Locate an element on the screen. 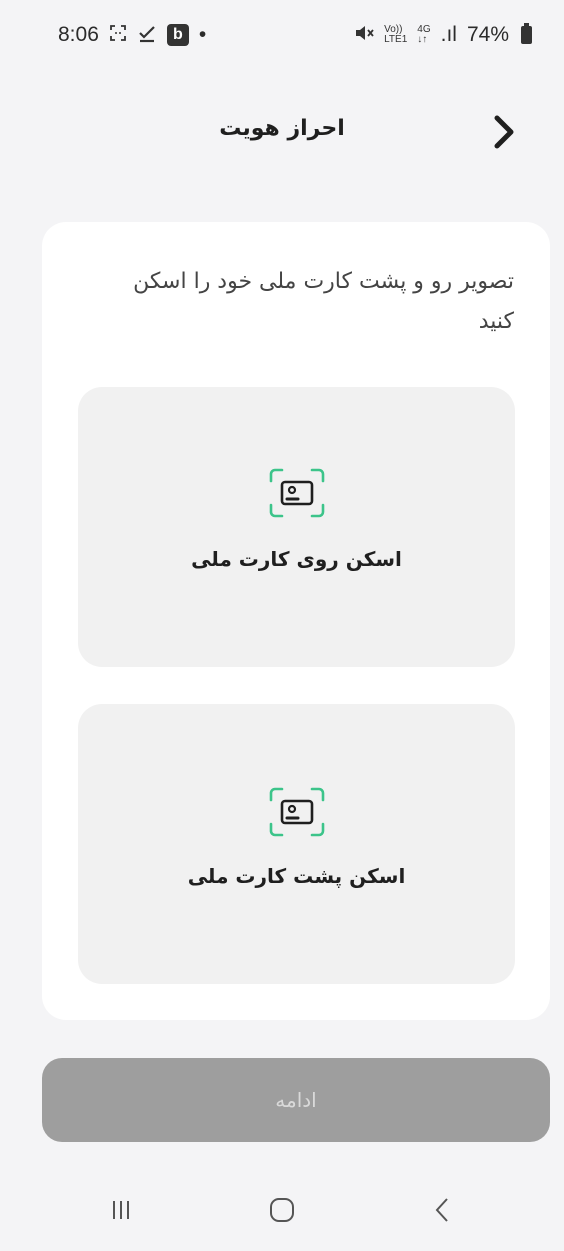 Image resolution: width=564 pixels, height=1251 pixels. download-done-icon is located at coordinates (147, 35).